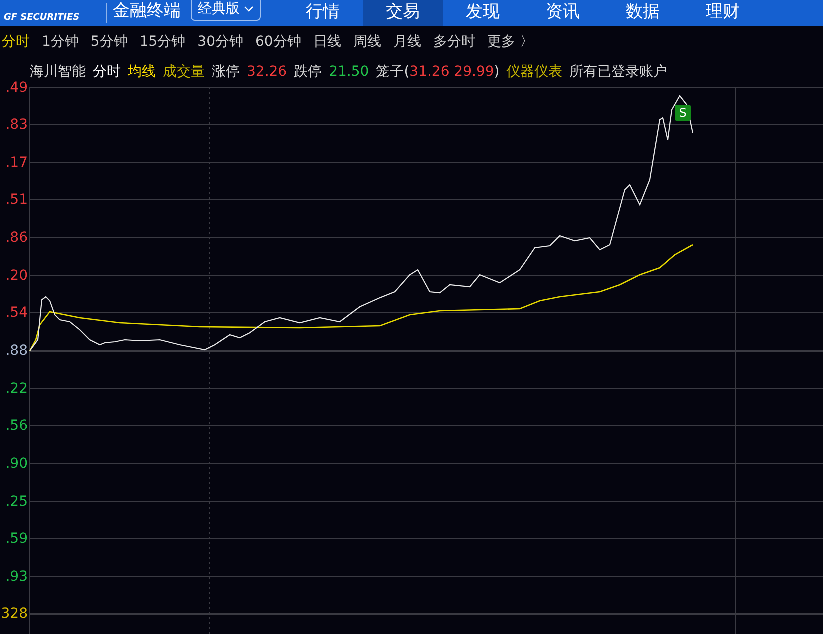 Image resolution: width=823 pixels, height=634 pixels. What do you see at coordinates (643, 13) in the screenshot?
I see `nav-tab: 数据` at bounding box center [643, 13].